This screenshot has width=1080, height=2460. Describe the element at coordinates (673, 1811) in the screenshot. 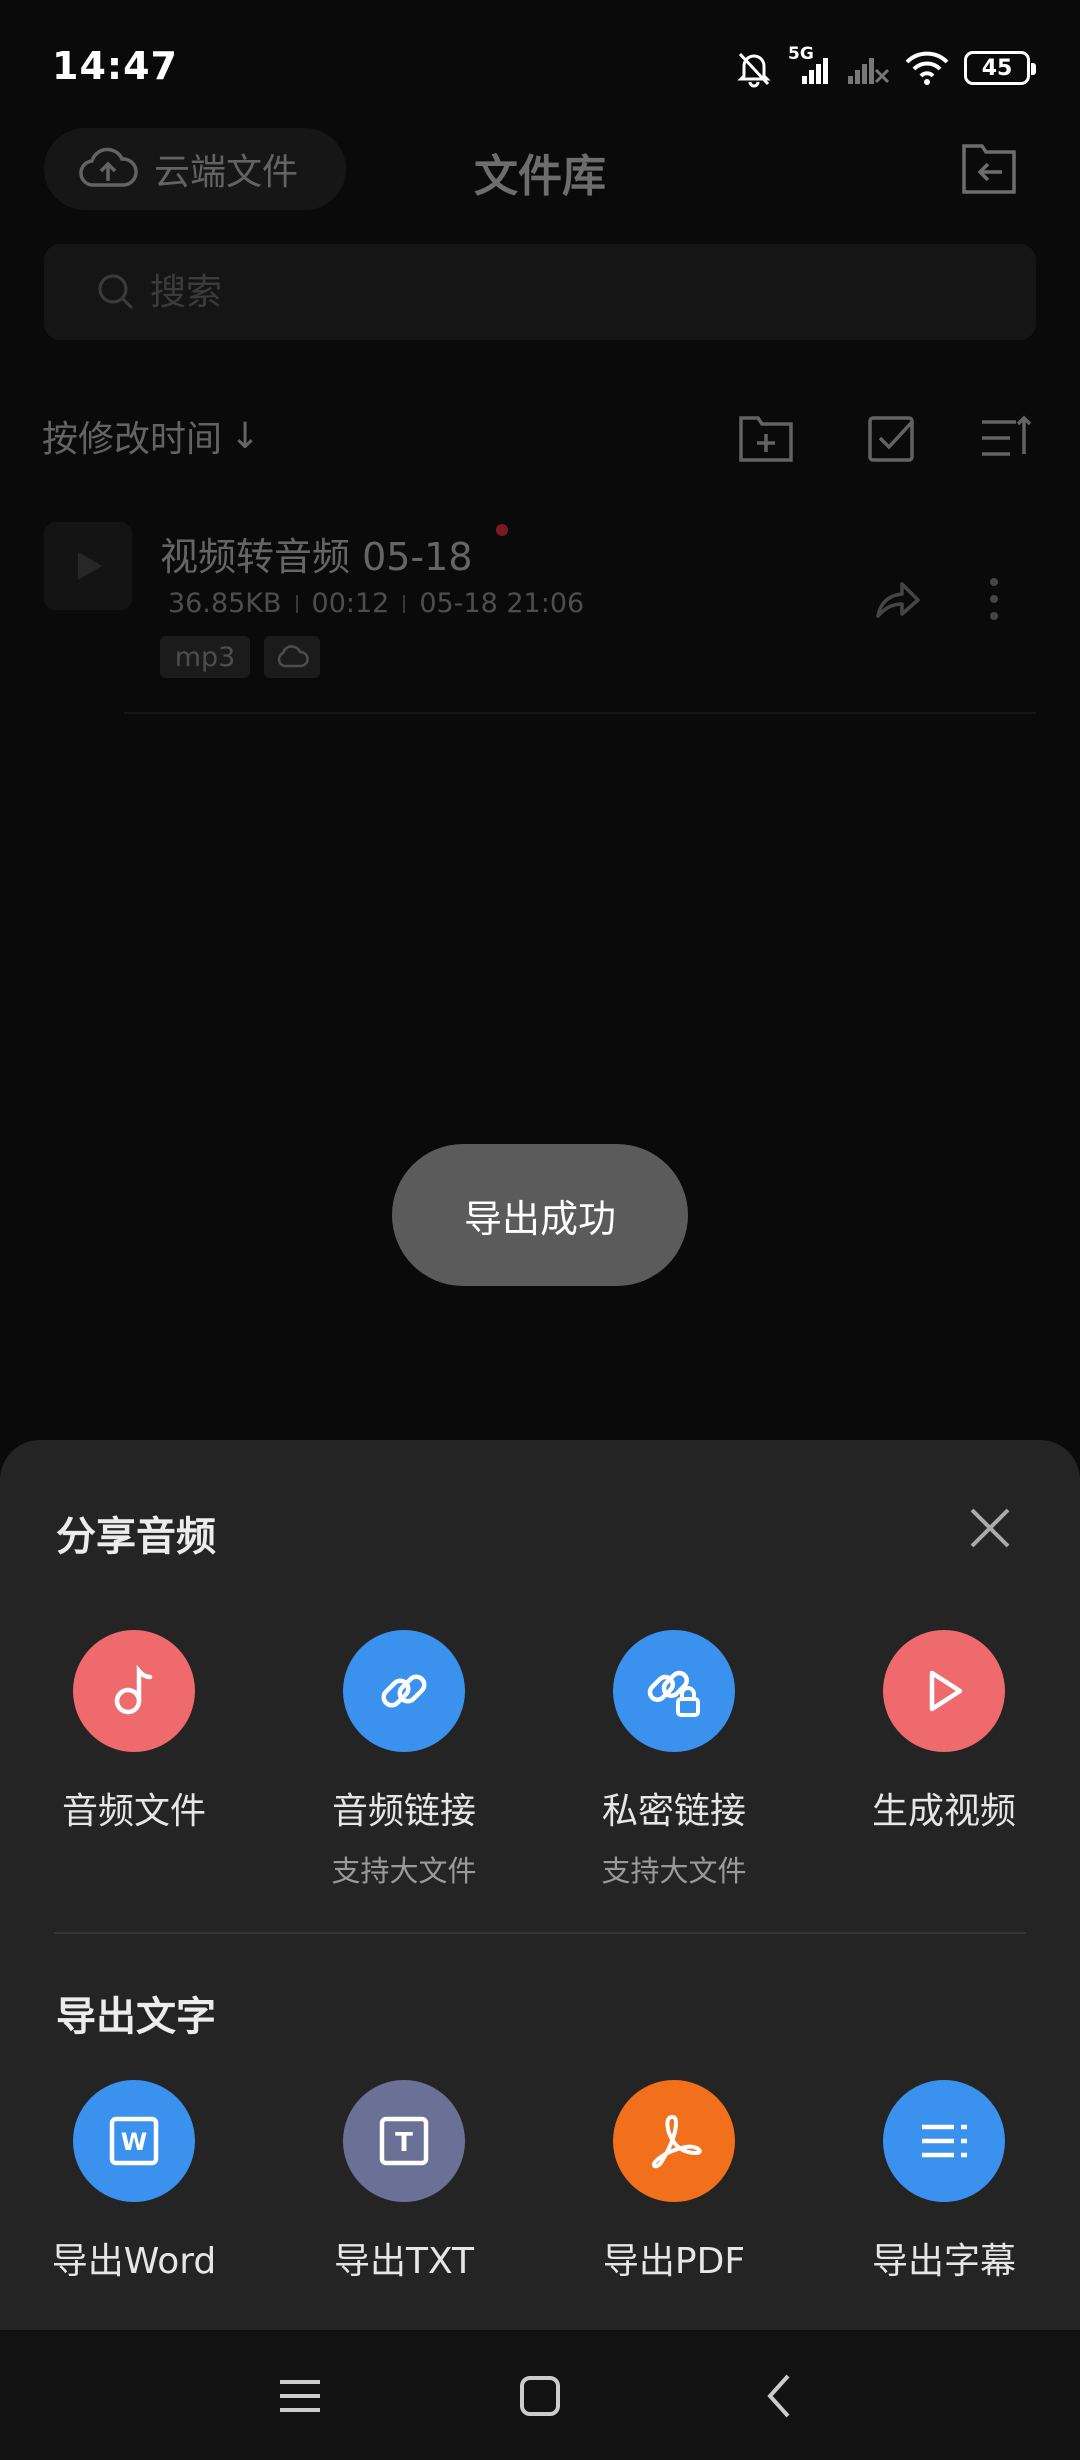

I see `option-label: 私密链接` at that location.